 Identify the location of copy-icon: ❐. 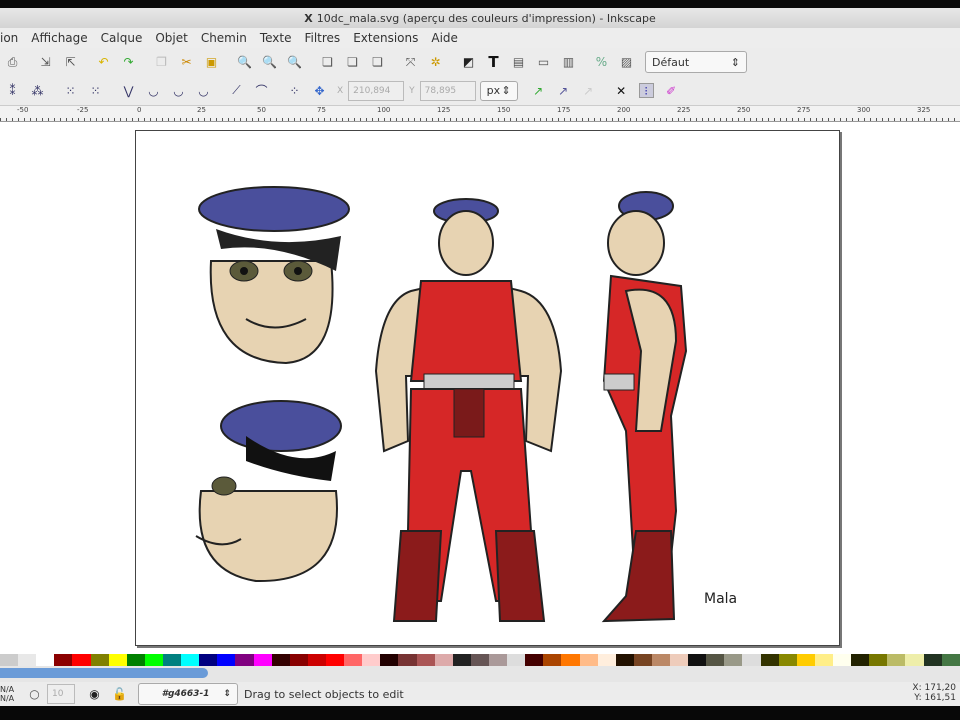
(161, 62).